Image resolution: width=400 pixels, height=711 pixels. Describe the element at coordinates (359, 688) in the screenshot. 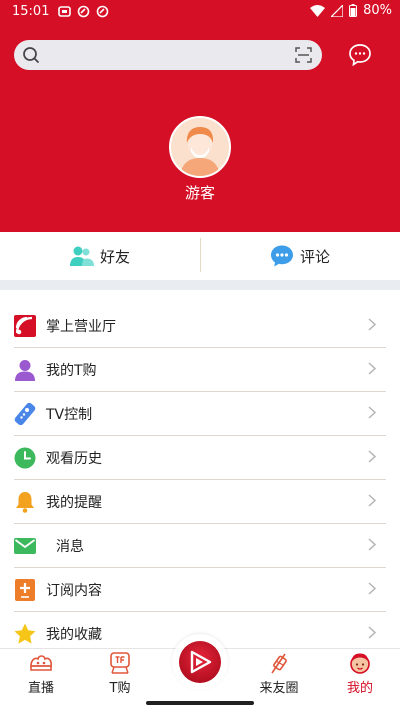

I see `tab-label: 我的` at that location.